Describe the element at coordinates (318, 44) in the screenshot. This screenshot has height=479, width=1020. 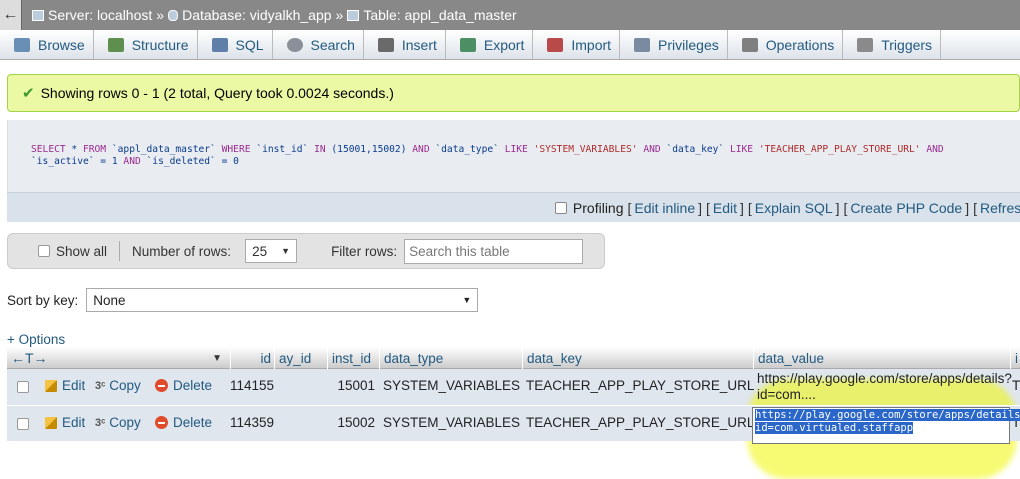
I see `tab-search: Search` at that location.